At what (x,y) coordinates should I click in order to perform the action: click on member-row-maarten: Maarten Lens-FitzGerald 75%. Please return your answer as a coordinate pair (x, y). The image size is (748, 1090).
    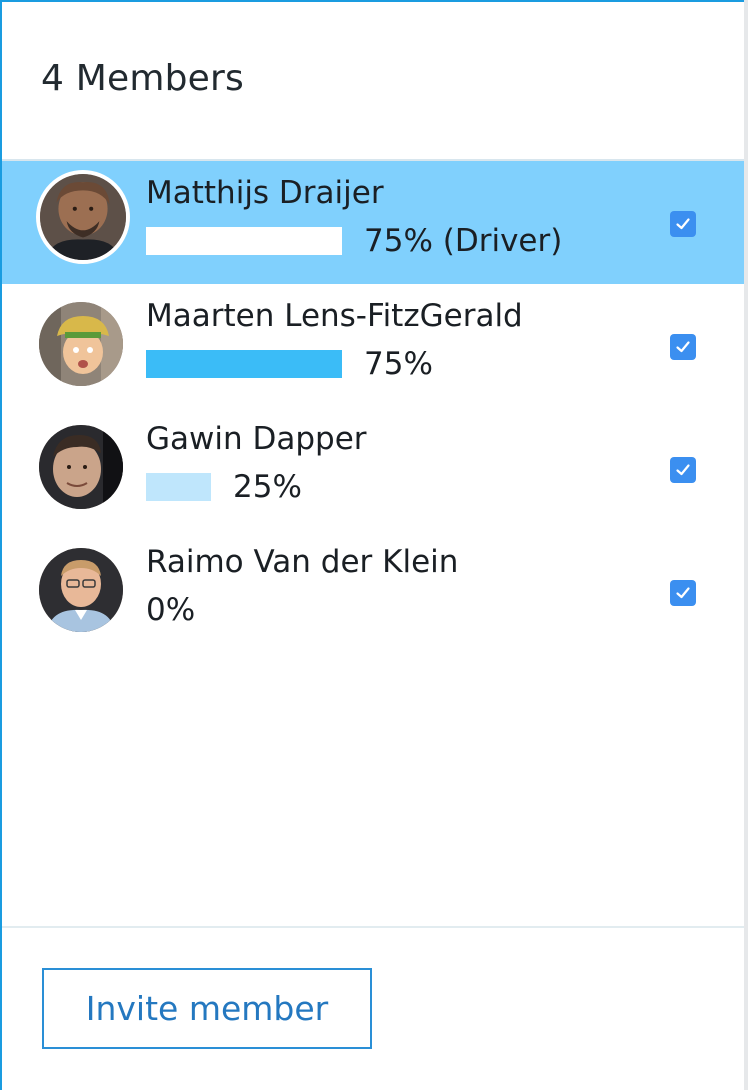
    Looking at the image, I should click on (373, 345).